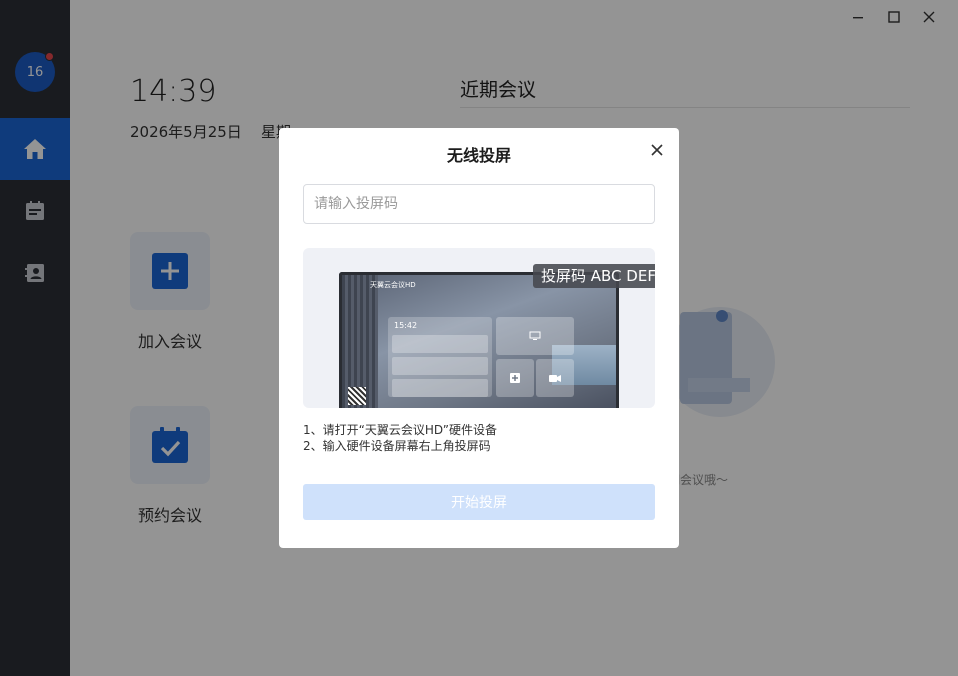 This screenshot has width=958, height=676. Describe the element at coordinates (400, 430) in the screenshot. I see `instruction-step-1: 1、请打开“天翼云会议HD”硬件设备` at that location.